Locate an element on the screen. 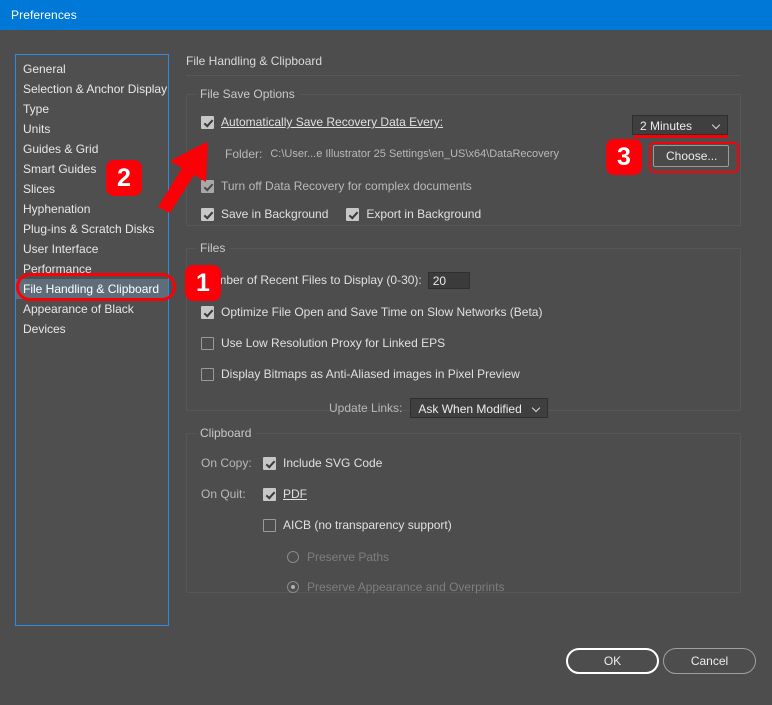  on-copy-label: On Copy: is located at coordinates (226, 463).